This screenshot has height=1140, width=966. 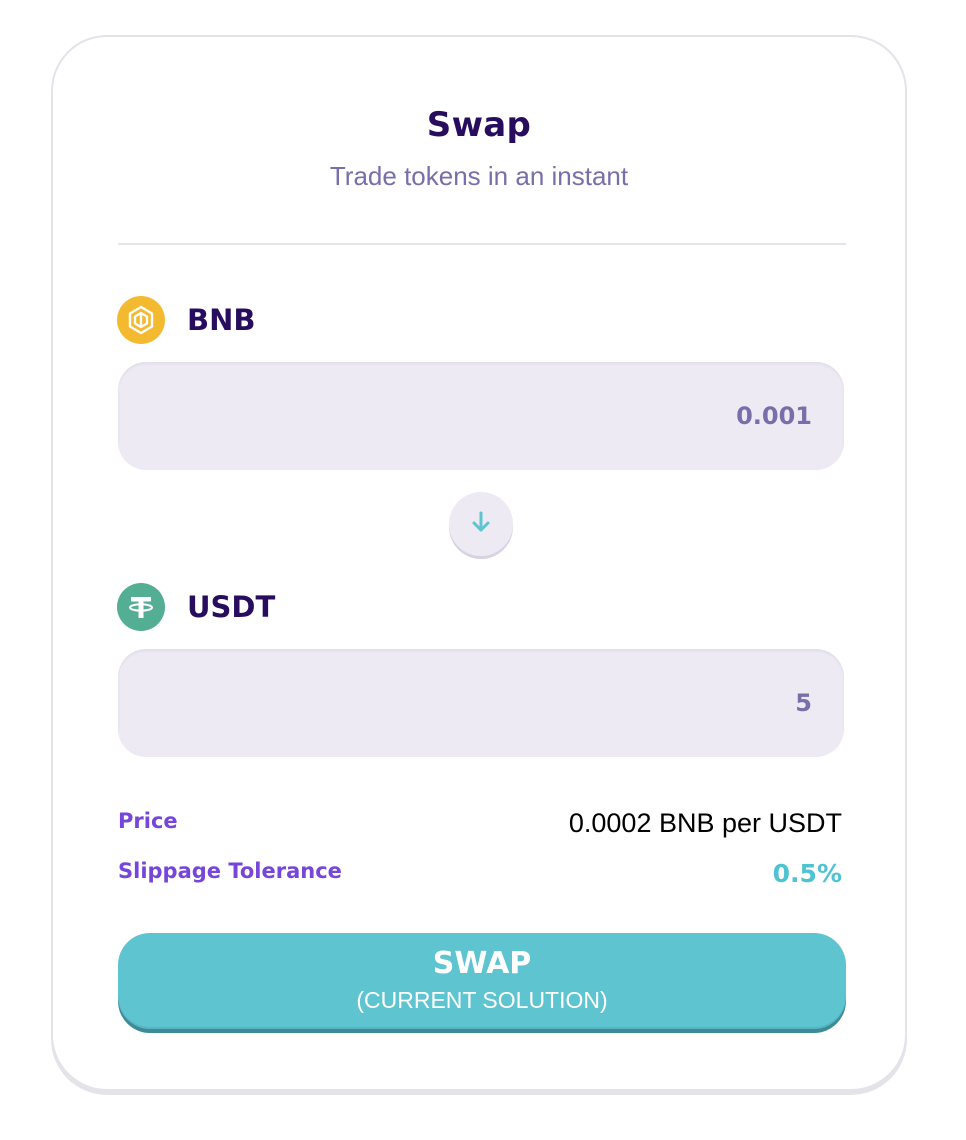 What do you see at coordinates (705, 823) in the screenshot?
I see `price-value: 0.0002 BNB per USDT` at bounding box center [705, 823].